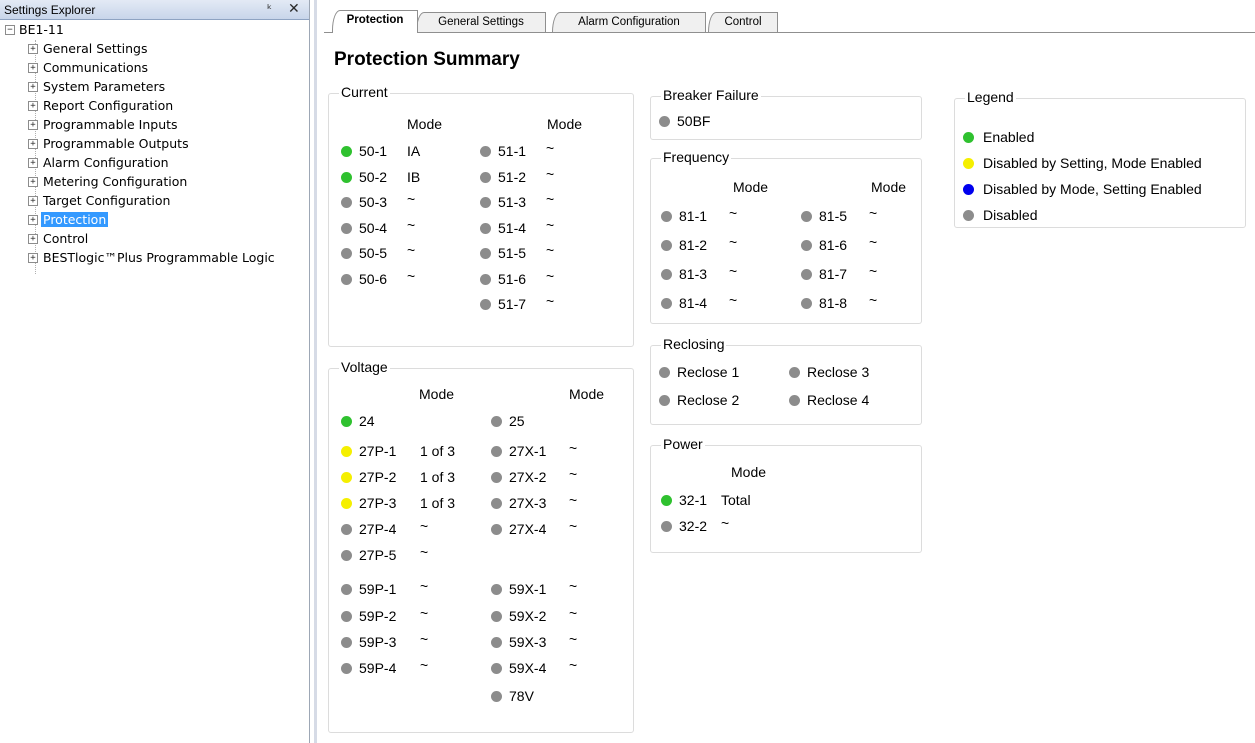  What do you see at coordinates (438, 503) in the screenshot?
I see `mode-value-27p-3: 1 of 3` at bounding box center [438, 503].